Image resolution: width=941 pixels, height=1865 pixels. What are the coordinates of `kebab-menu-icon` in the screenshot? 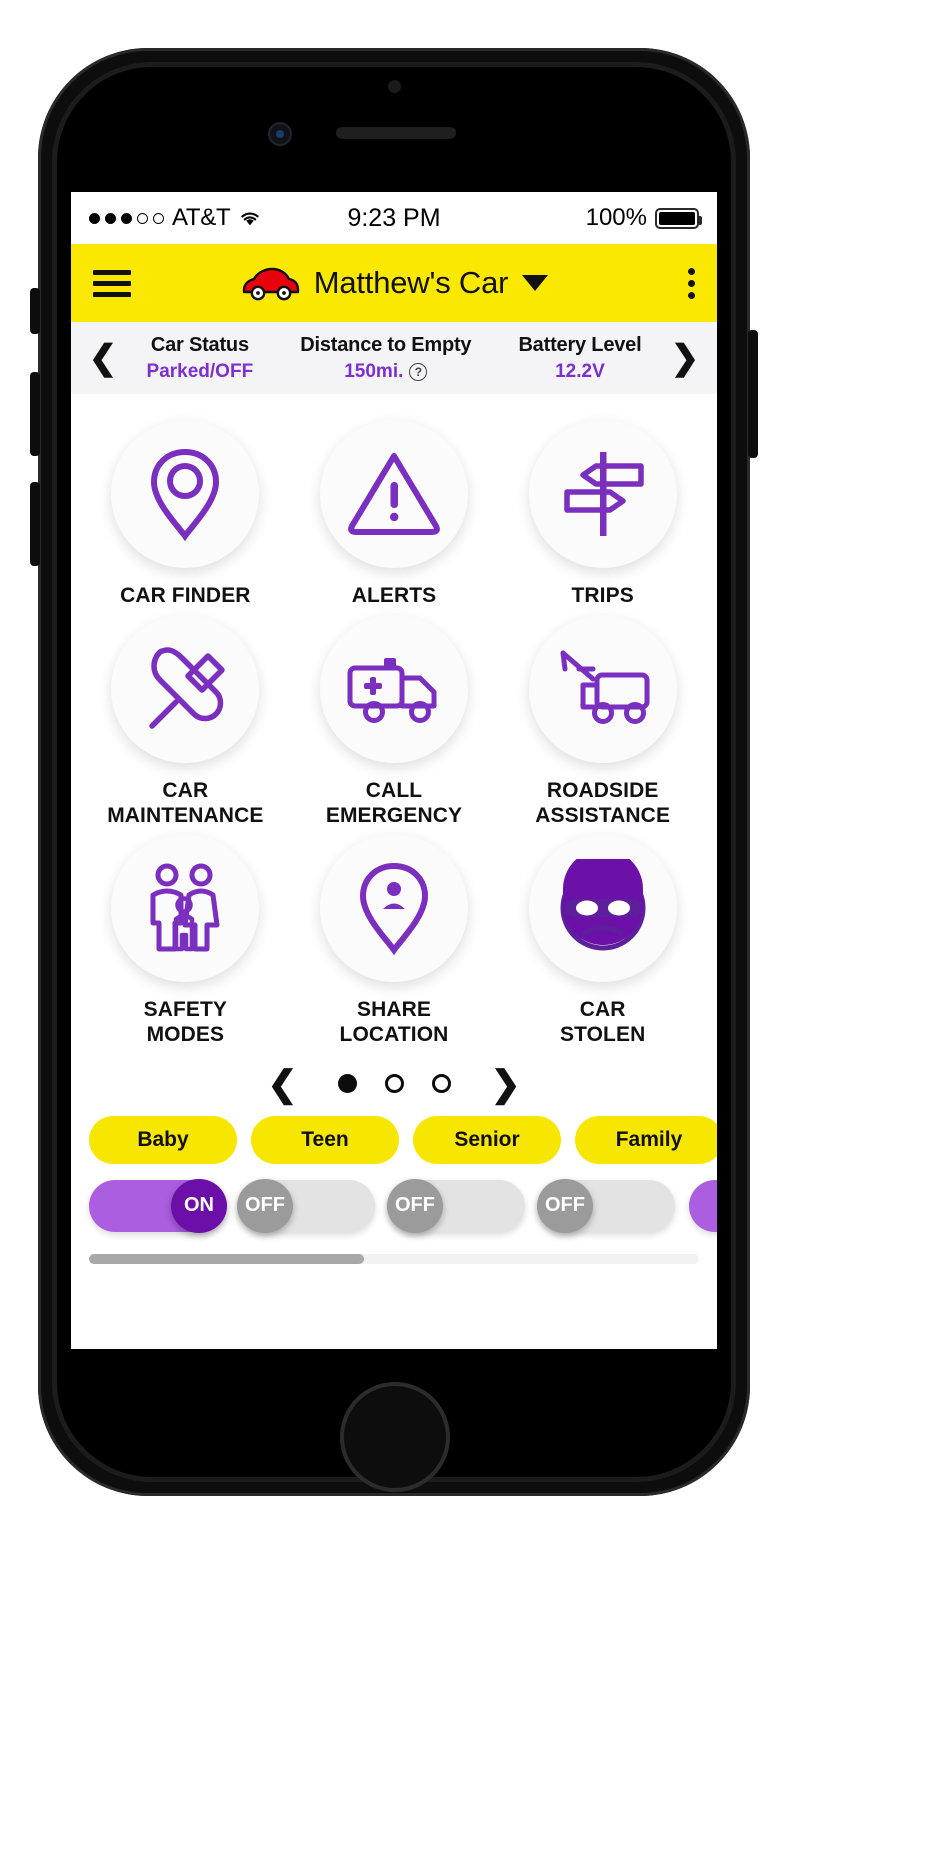 It's located at (691, 283).